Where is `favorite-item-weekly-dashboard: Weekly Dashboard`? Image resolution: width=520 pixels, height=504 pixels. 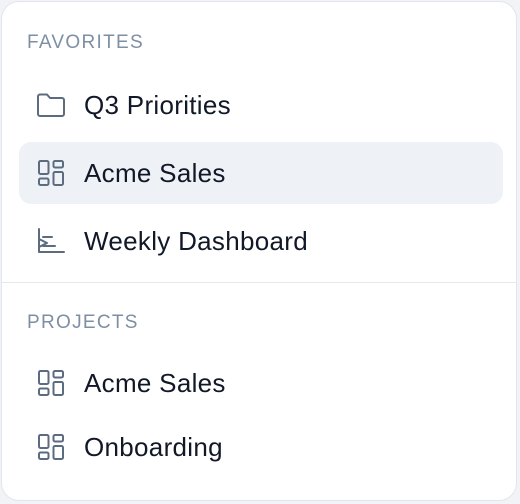
favorite-item-weekly-dashboard: Weekly Dashboard is located at coordinates (261, 241).